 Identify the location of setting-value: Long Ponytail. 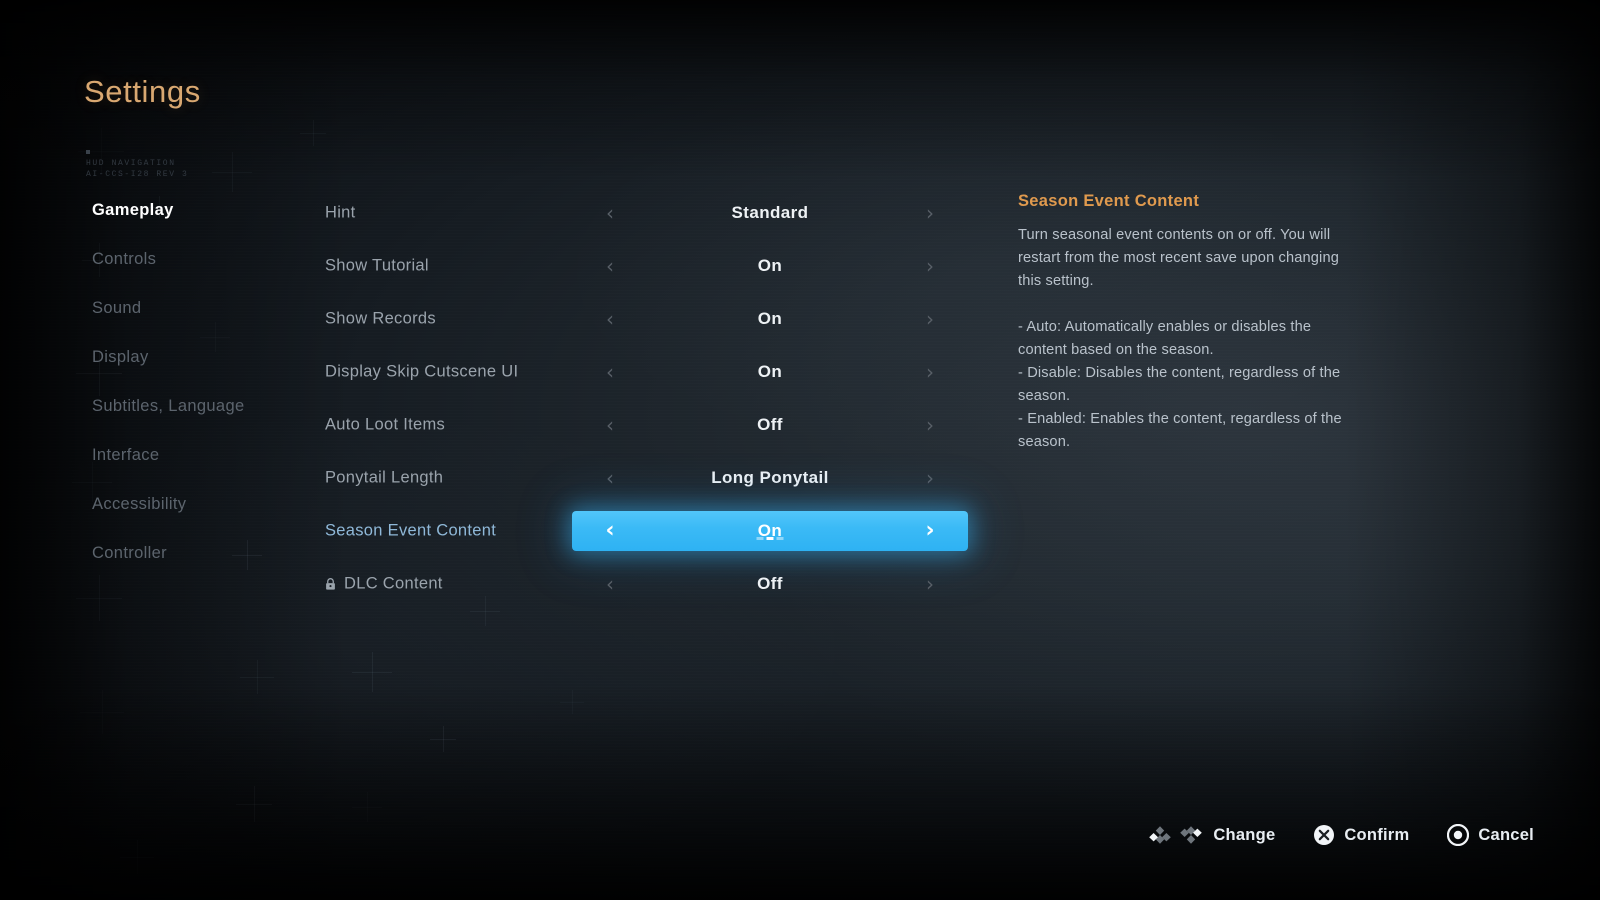
(770, 477).